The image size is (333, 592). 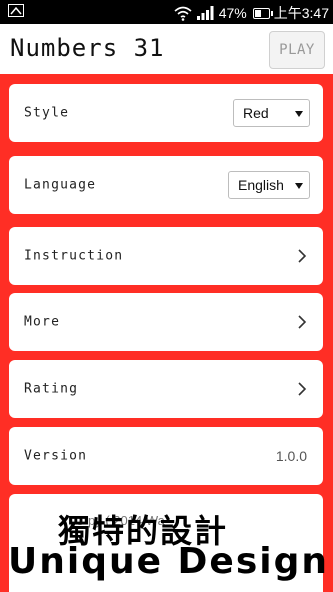 I want to click on more-row: More, so click(x=166, y=322).